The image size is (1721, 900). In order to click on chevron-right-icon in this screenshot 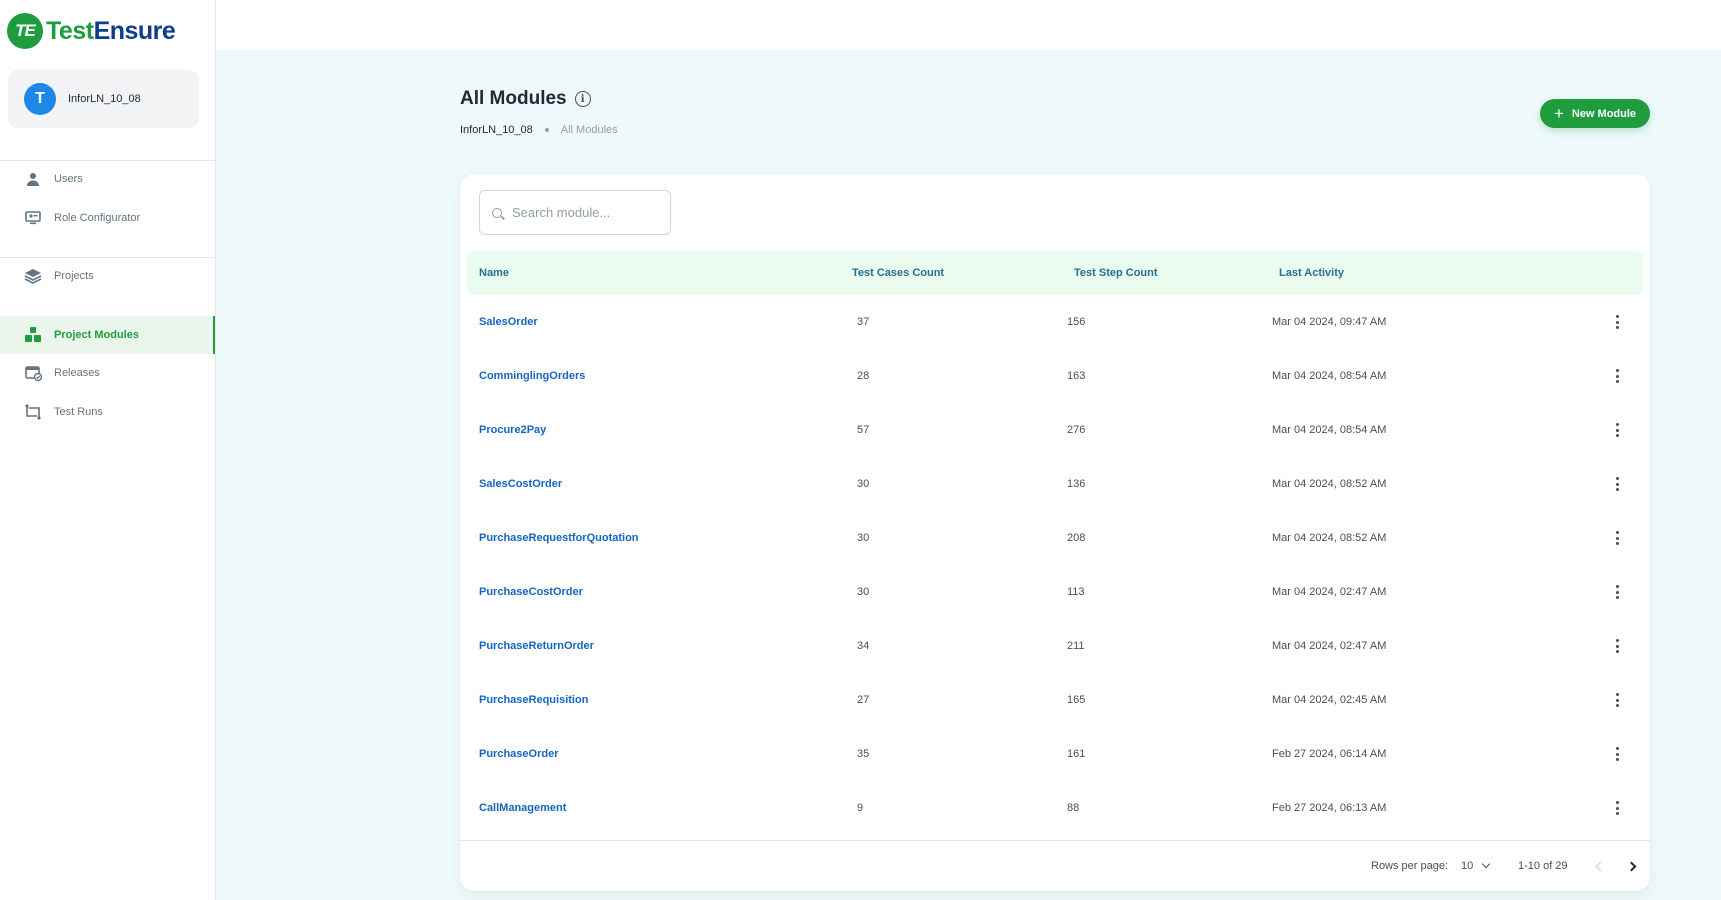, I will do `click(1631, 866)`.